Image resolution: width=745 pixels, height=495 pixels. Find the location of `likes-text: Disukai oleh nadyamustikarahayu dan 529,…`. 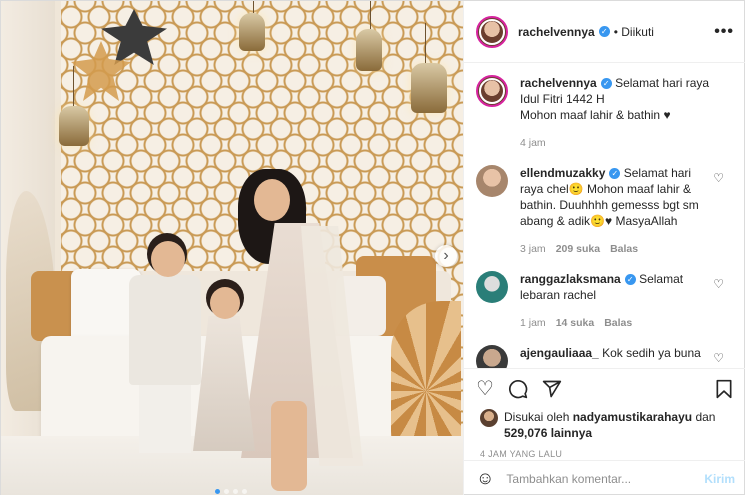

likes-text: Disukai oleh nadyamustikarahayu dan 529,… is located at coordinates (617, 425).